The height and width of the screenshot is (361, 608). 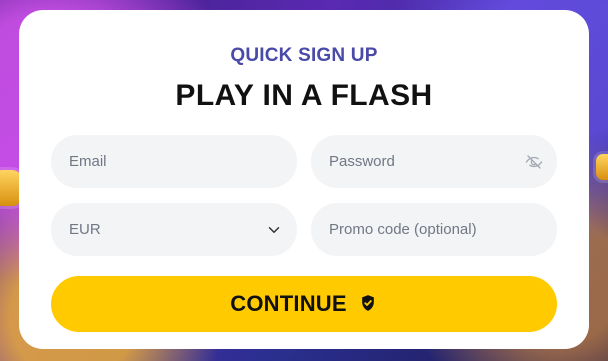 I want to click on currency-value: EUR, so click(x=85, y=229).